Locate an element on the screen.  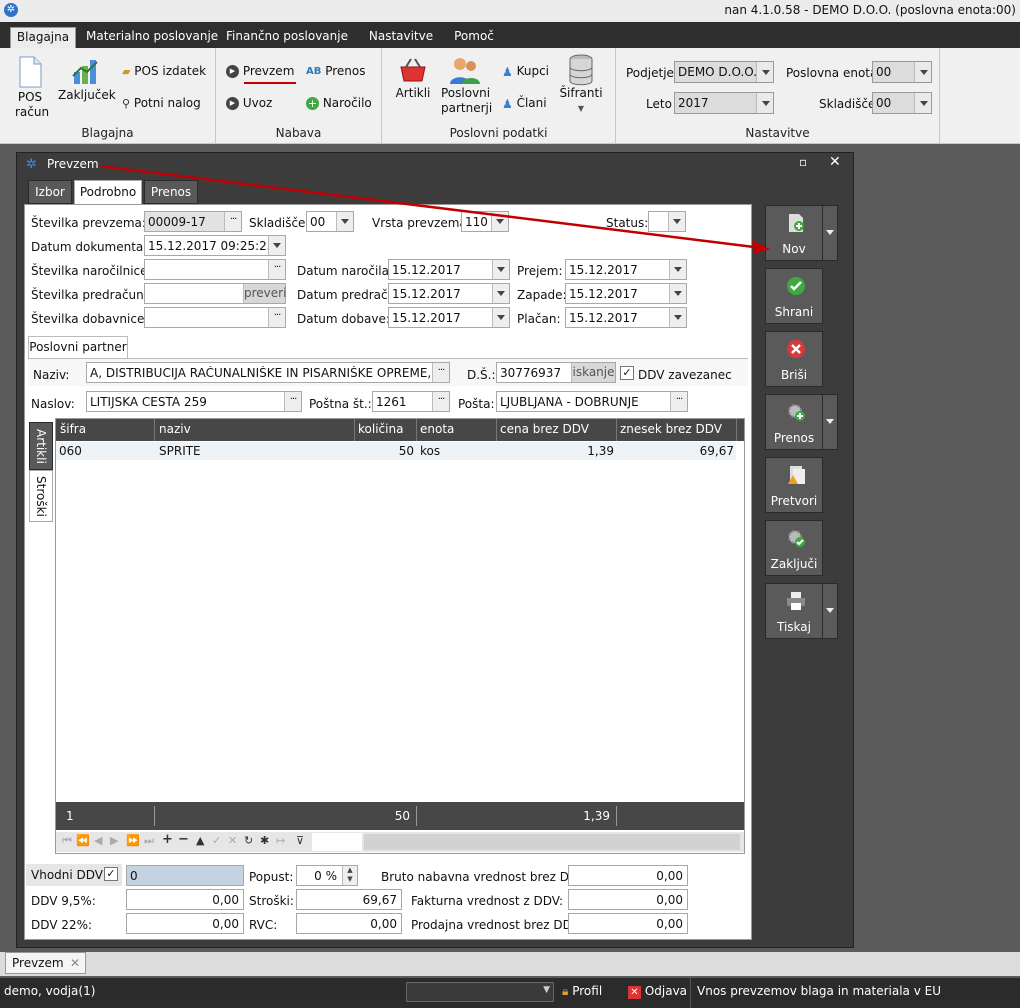
bookmark-icon: ✱ is located at coordinates (264, 840).